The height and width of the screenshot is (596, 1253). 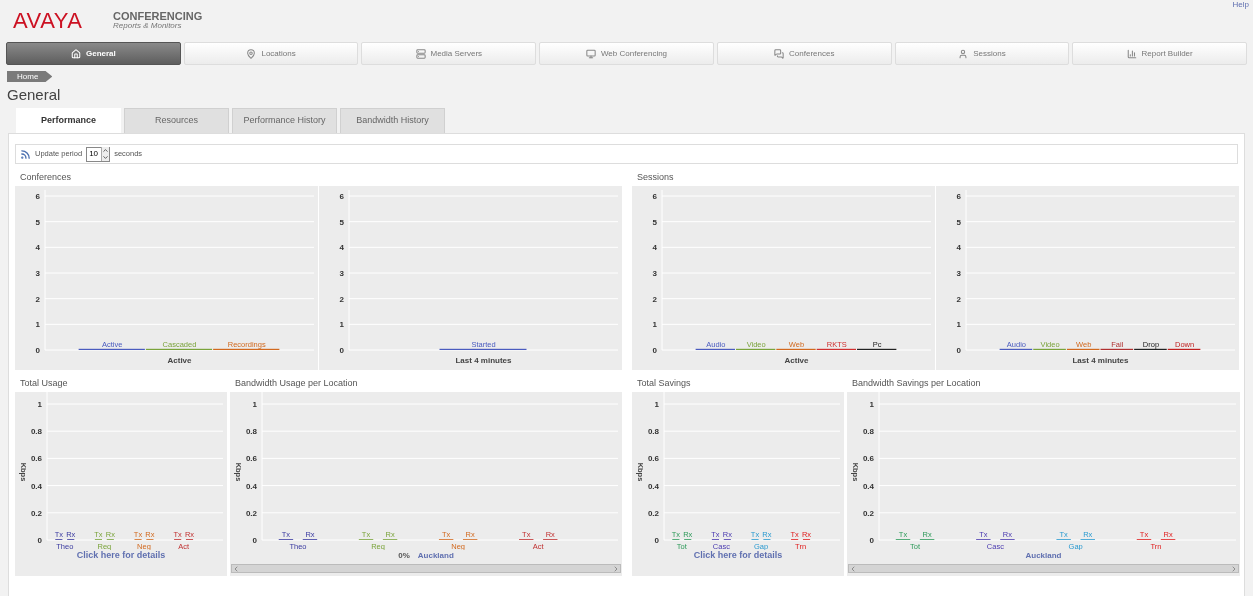 What do you see at coordinates (148, 25) in the screenshot?
I see `product-subtitle: Reports & Monitors` at bounding box center [148, 25].